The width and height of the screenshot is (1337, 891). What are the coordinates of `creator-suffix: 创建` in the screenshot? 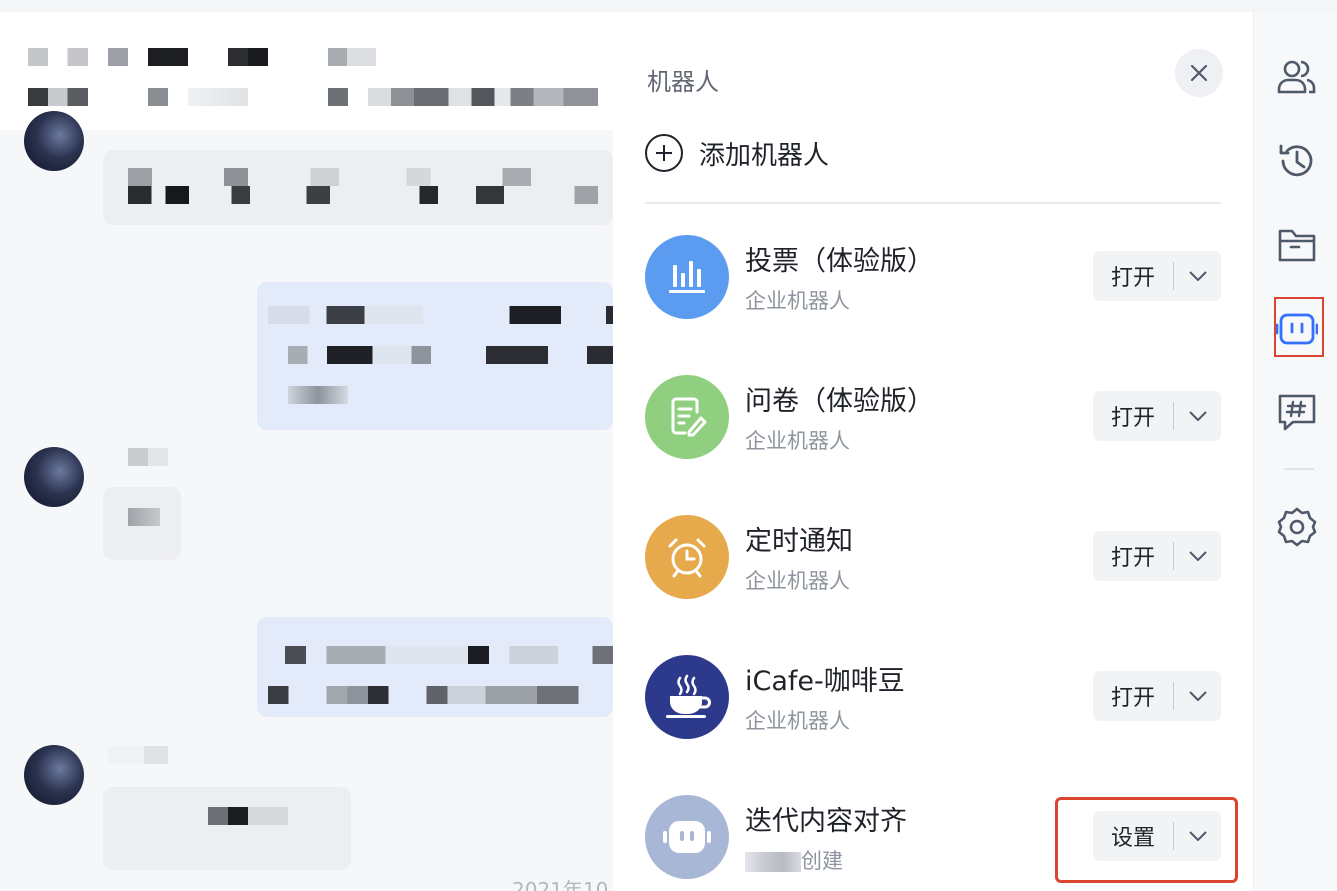 It's located at (822, 861).